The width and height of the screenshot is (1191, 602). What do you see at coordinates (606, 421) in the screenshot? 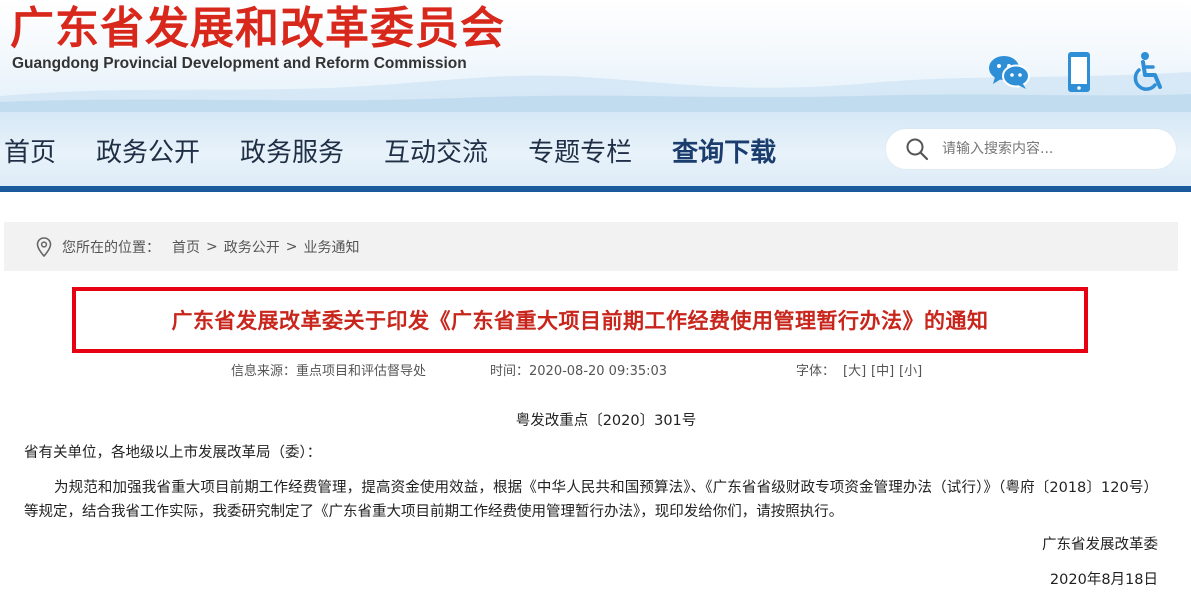
I see `document-number: 粤发改重点〔2020〕301号` at bounding box center [606, 421].